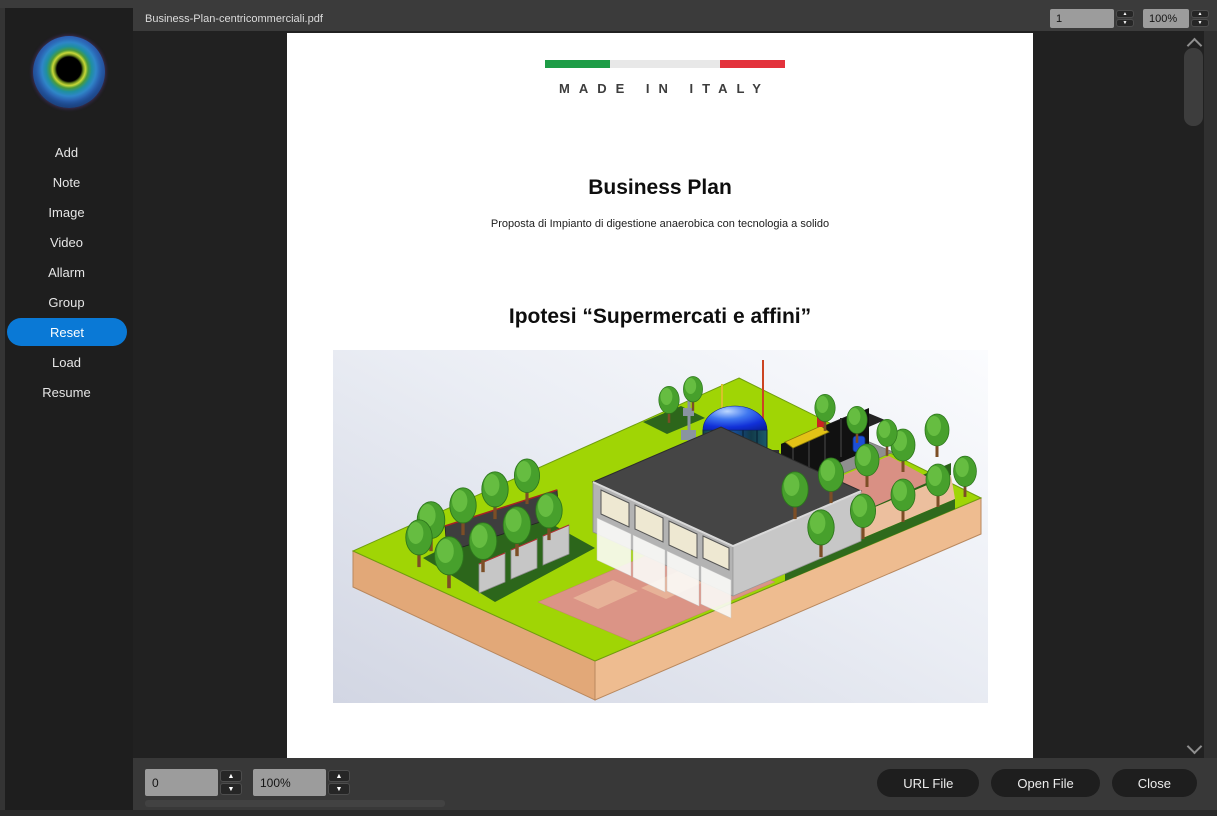 The image size is (1217, 816). Describe the element at coordinates (66, 362) in the screenshot. I see `sidebar-item-load: Load` at that location.